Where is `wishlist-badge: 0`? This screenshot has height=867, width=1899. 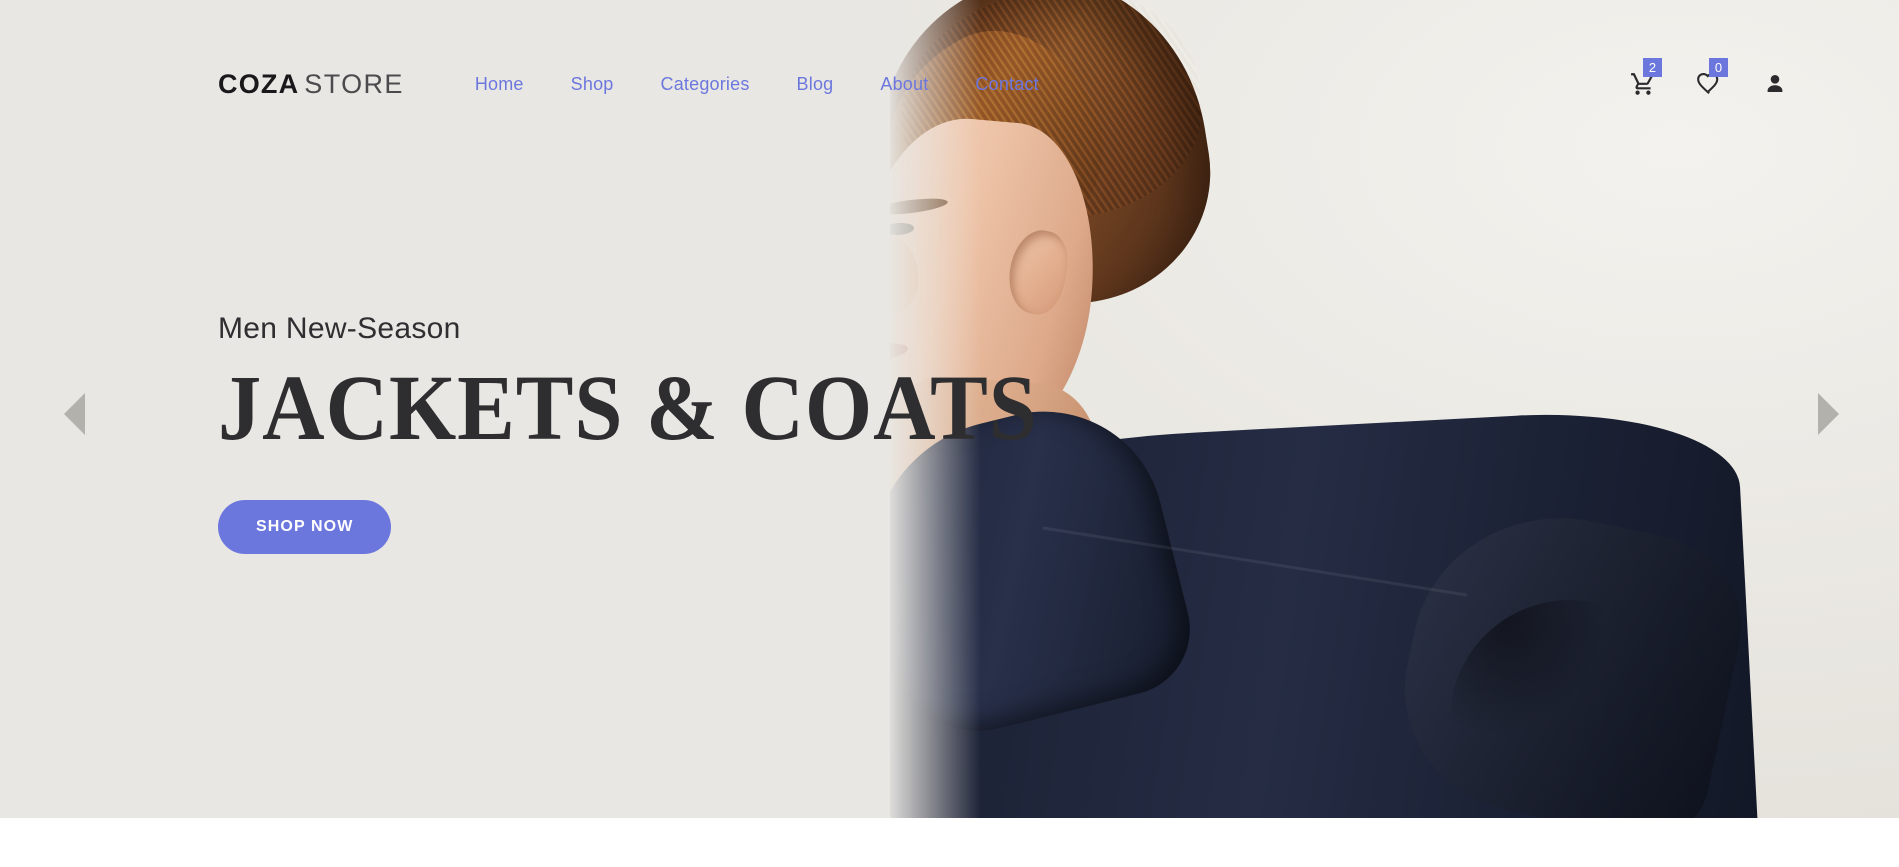 wishlist-badge: 0 is located at coordinates (1718, 67).